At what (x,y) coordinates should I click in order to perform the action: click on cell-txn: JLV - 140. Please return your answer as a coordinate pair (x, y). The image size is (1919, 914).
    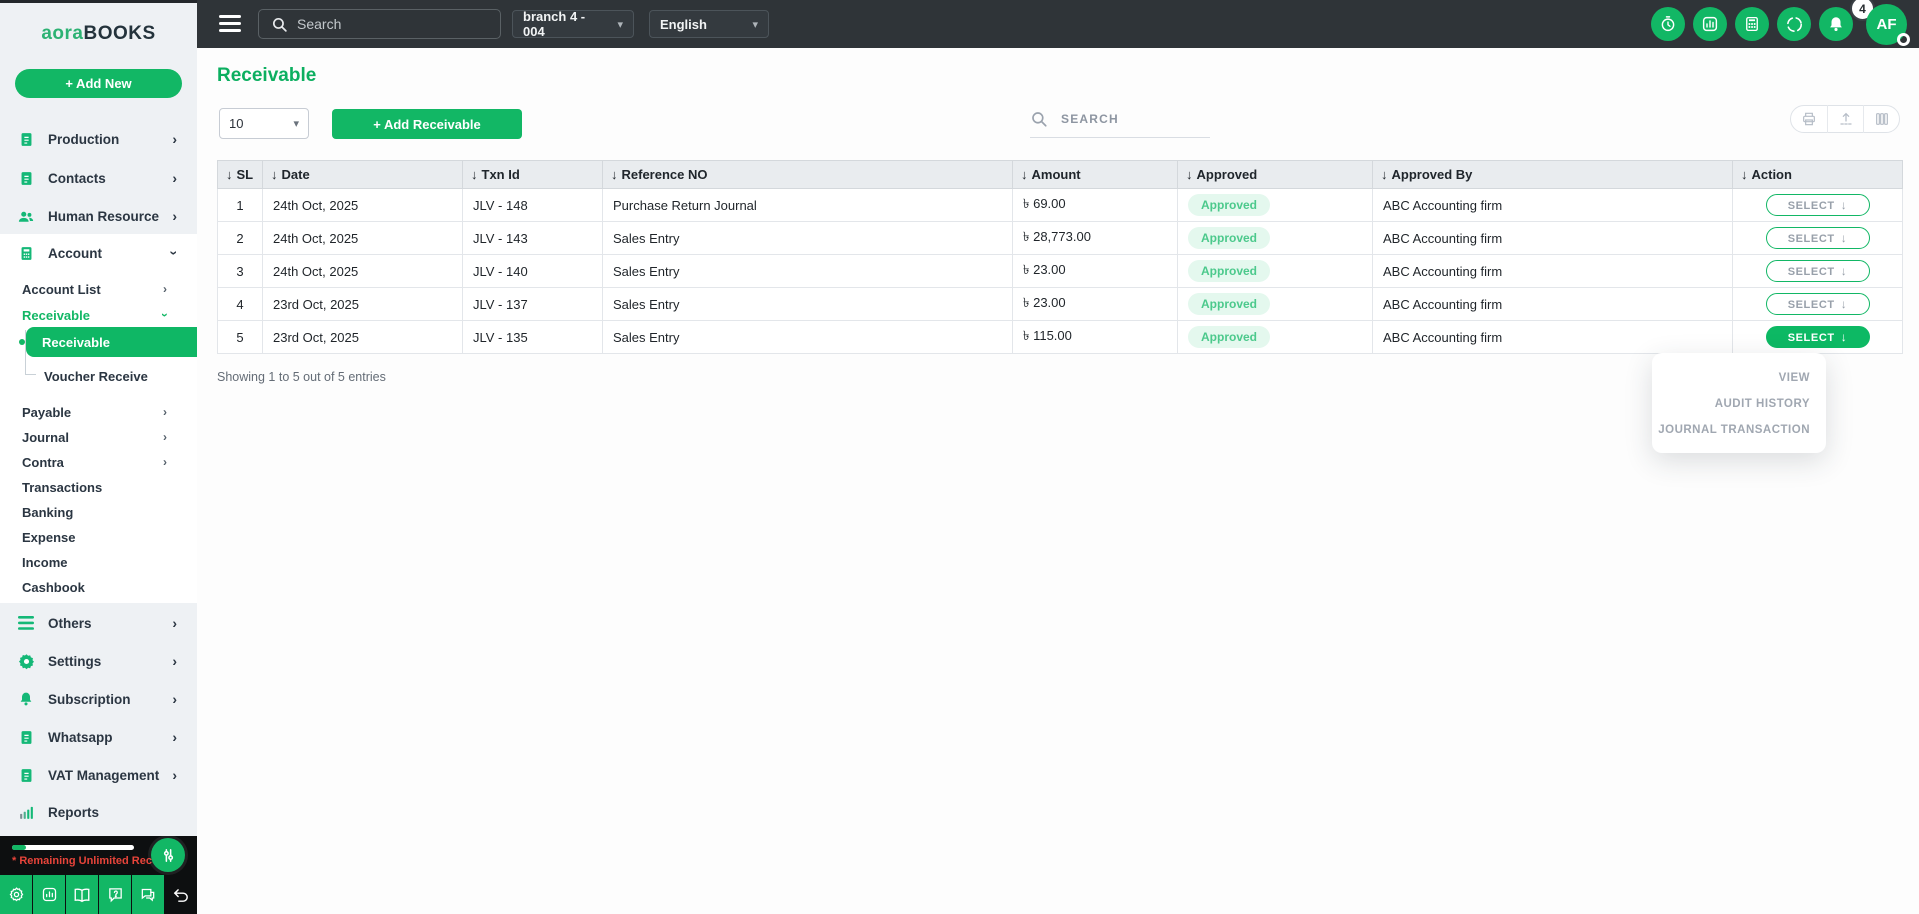
    Looking at the image, I should click on (532, 271).